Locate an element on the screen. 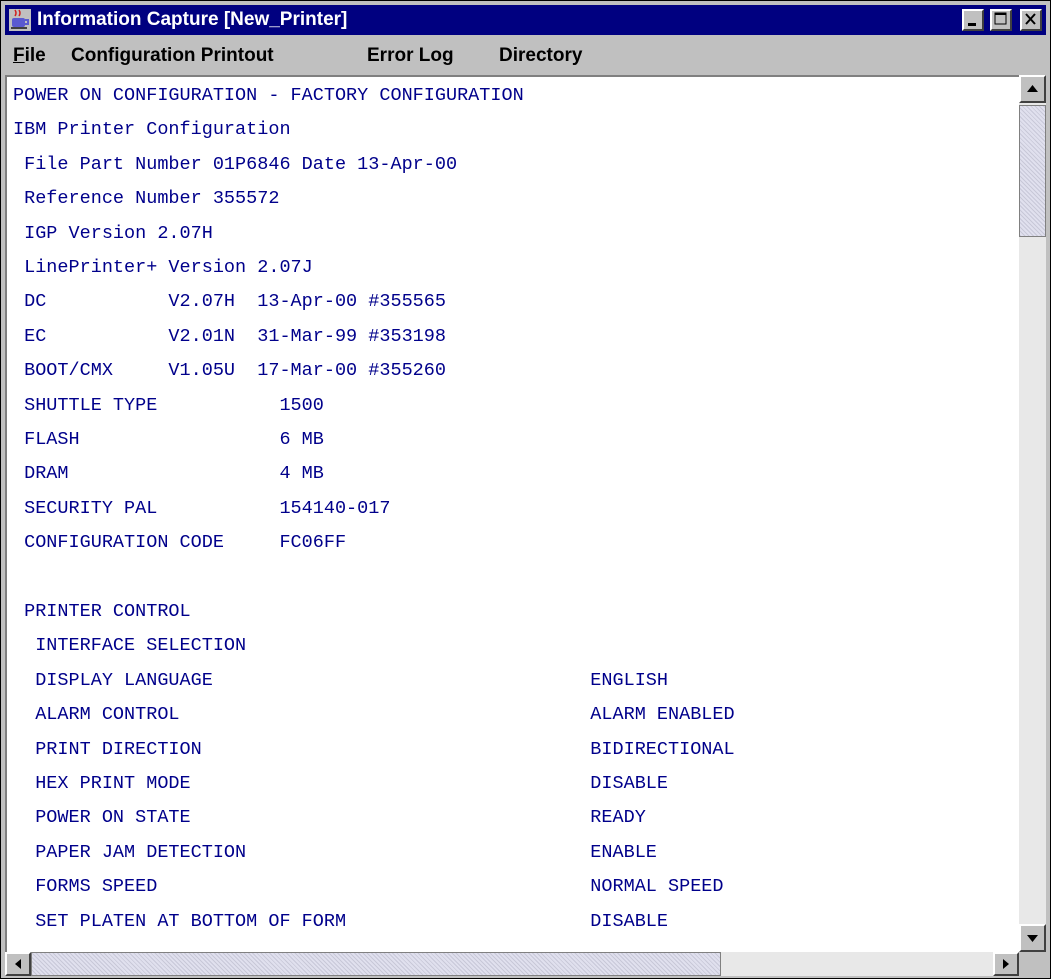 The image size is (1051, 979). minimize-button is located at coordinates (973, 20).